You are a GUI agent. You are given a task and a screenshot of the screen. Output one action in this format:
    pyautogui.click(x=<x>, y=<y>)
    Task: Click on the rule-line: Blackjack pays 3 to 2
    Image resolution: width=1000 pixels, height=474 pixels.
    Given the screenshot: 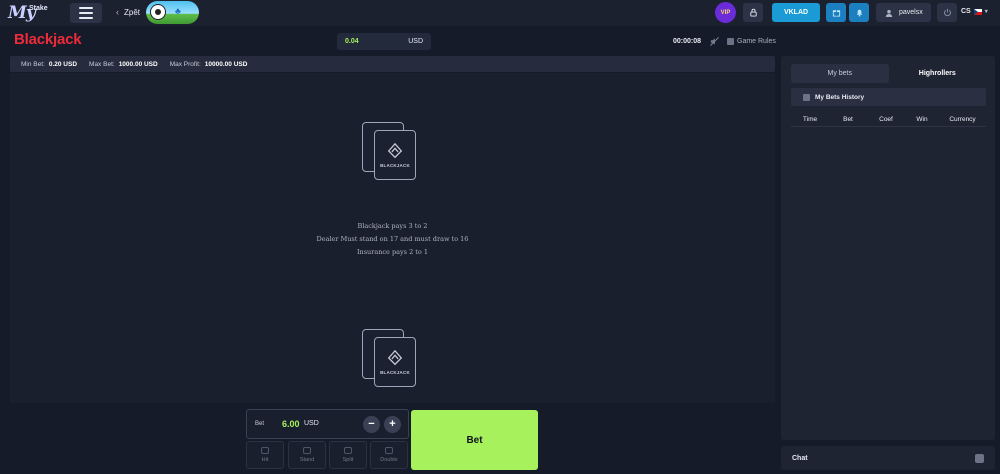 What is the action you would take?
    pyautogui.click(x=392, y=226)
    